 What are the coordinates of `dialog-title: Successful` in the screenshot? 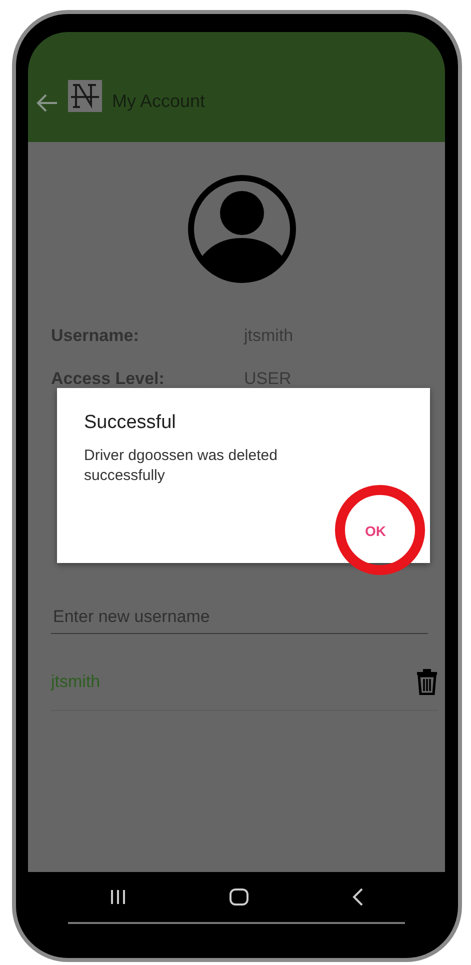 It's located at (130, 423).